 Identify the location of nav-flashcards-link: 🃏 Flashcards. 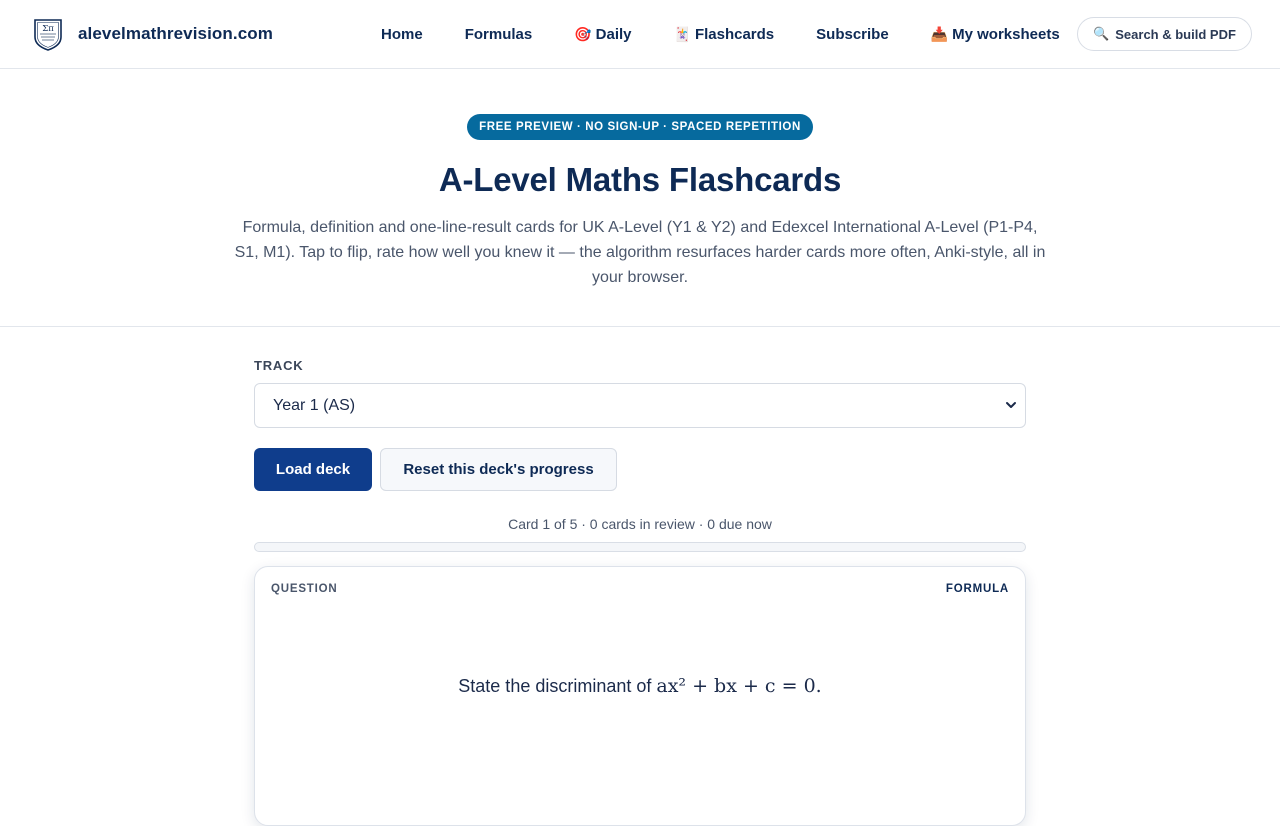
(724, 34).